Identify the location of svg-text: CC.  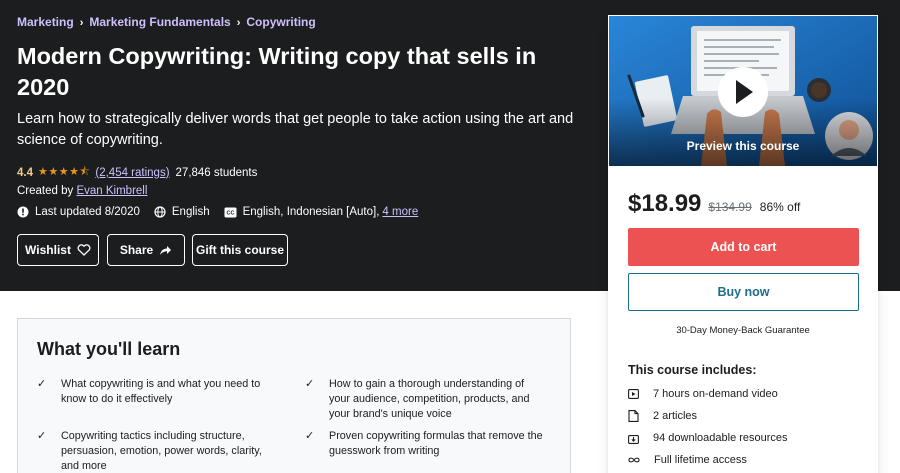
(230, 213).